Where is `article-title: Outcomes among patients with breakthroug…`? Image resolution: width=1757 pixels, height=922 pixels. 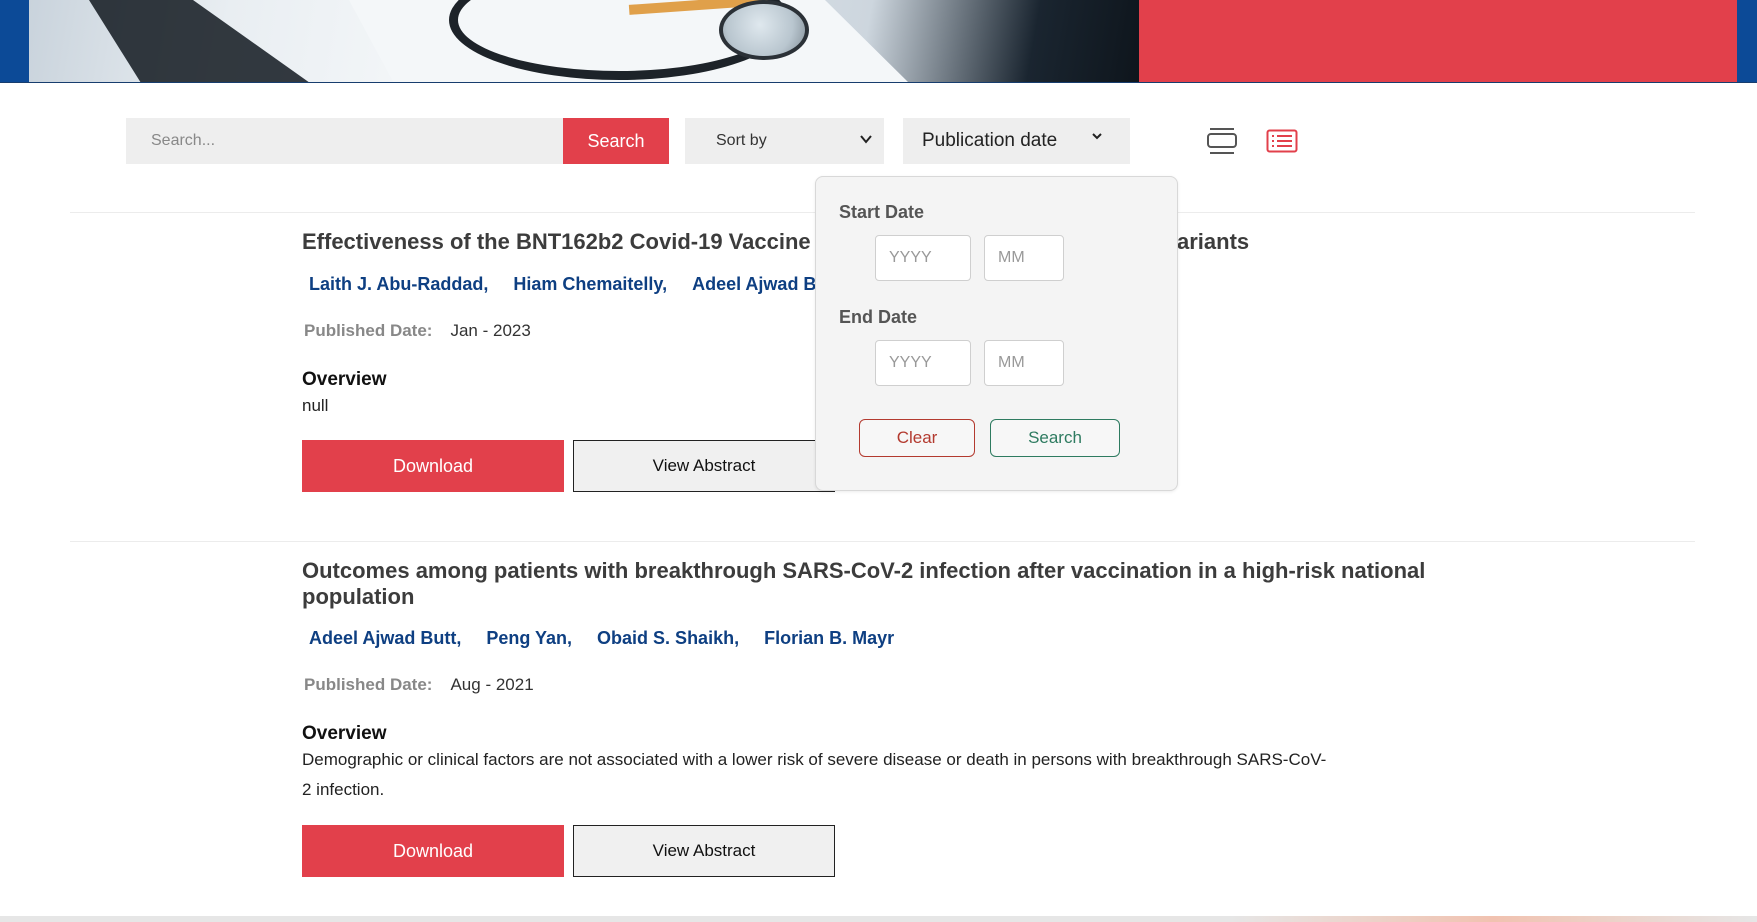
article-title: Outcomes among patients with breakthroug… is located at coordinates (902, 584).